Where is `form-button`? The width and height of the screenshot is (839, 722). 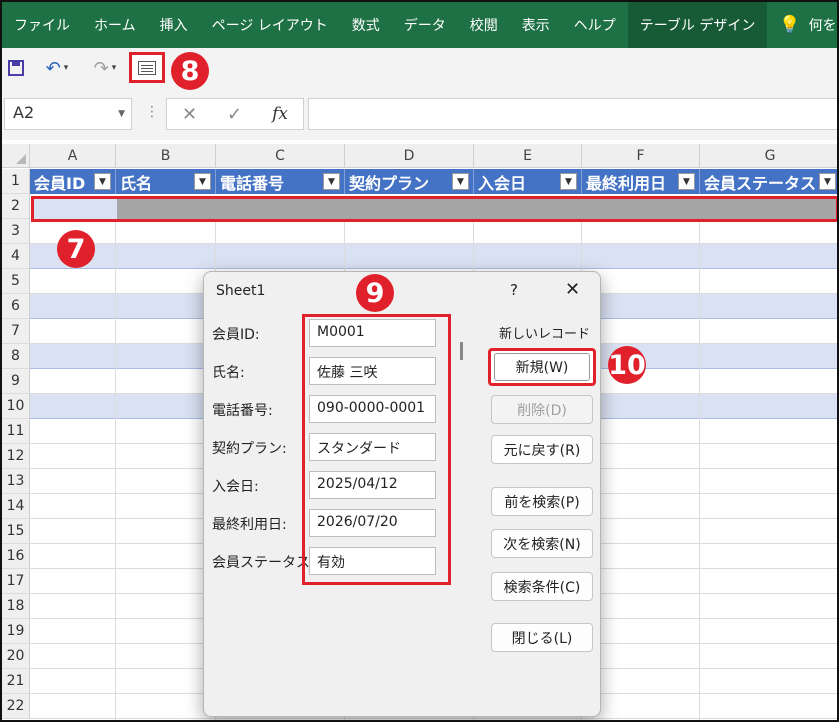 form-button is located at coordinates (147, 67).